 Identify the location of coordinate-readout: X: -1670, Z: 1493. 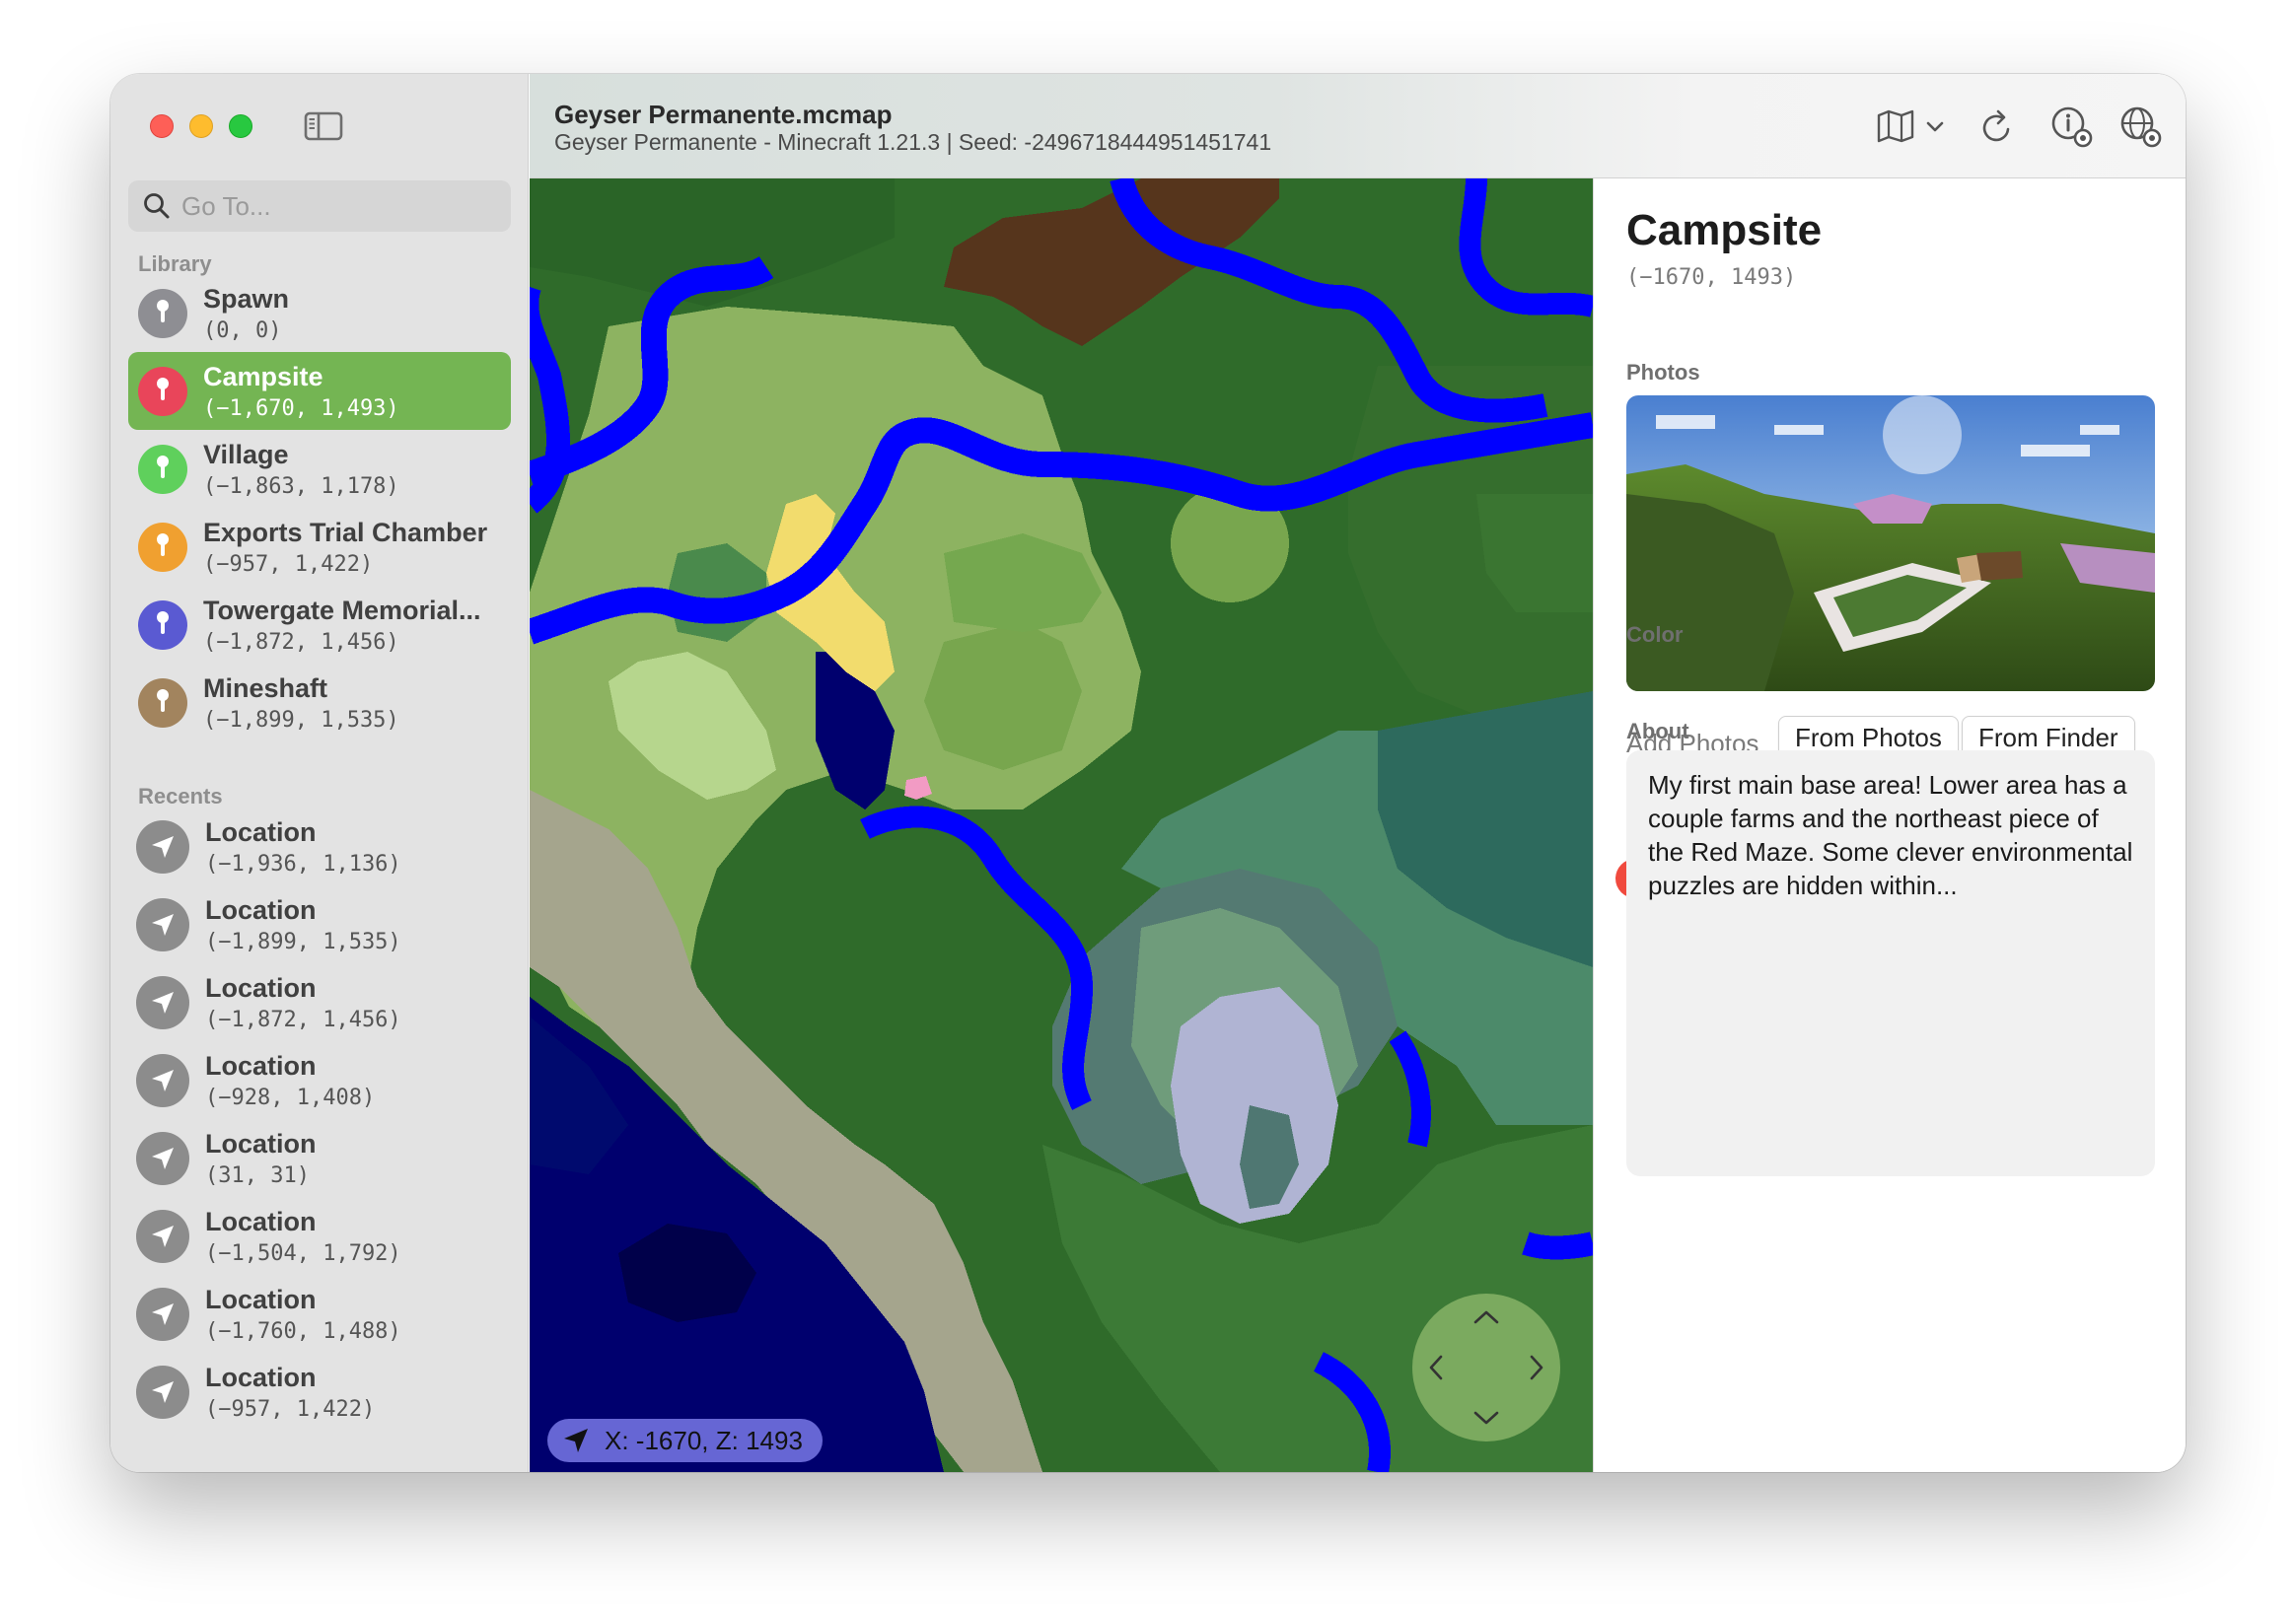
(685, 1440).